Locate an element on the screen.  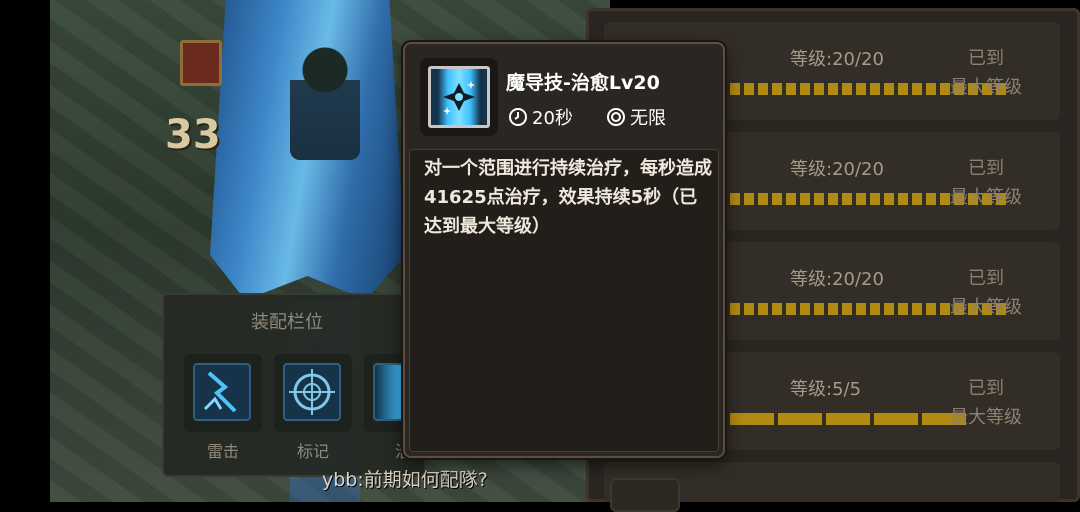
equip-panel-title: 装配栏位 is located at coordinates (287, 322).